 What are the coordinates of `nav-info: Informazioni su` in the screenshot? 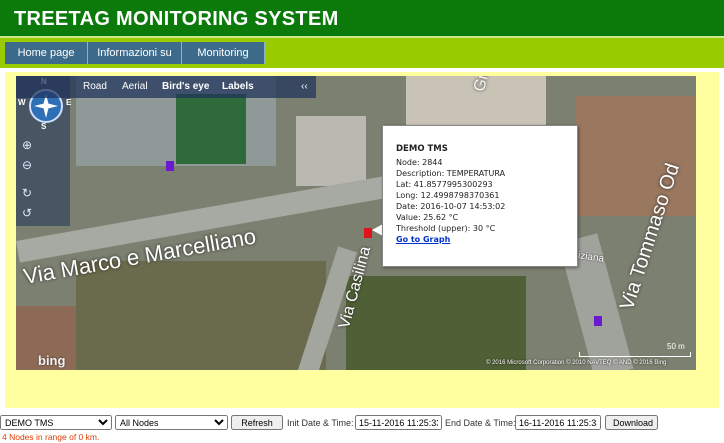 It's located at (135, 53).